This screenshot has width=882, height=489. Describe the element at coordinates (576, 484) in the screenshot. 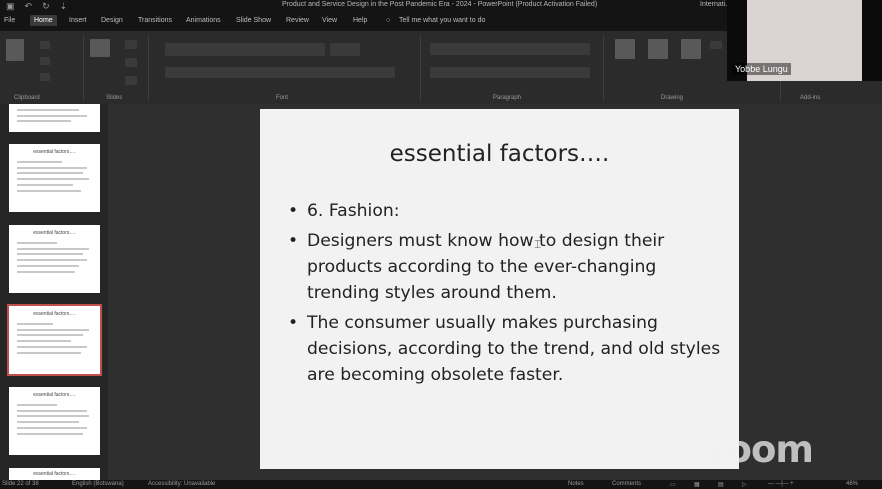

I see `notes-button: Notes` at that location.